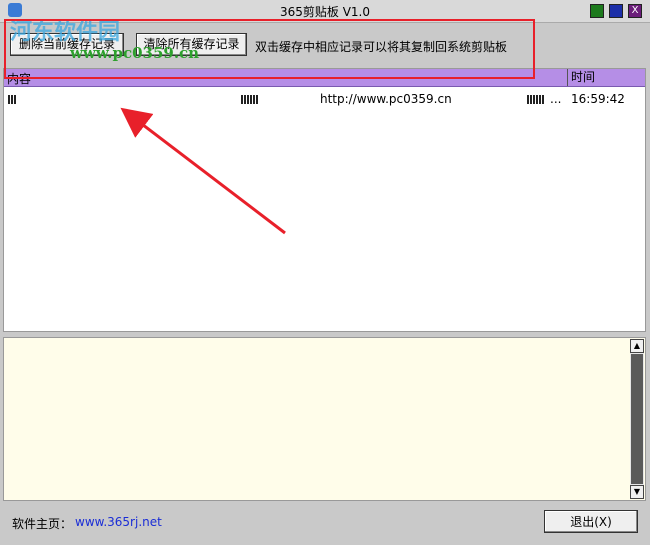 Image resolution: width=650 pixels, height=545 pixels. I want to click on detail-scrollbar: ▲ ▼, so click(637, 419).